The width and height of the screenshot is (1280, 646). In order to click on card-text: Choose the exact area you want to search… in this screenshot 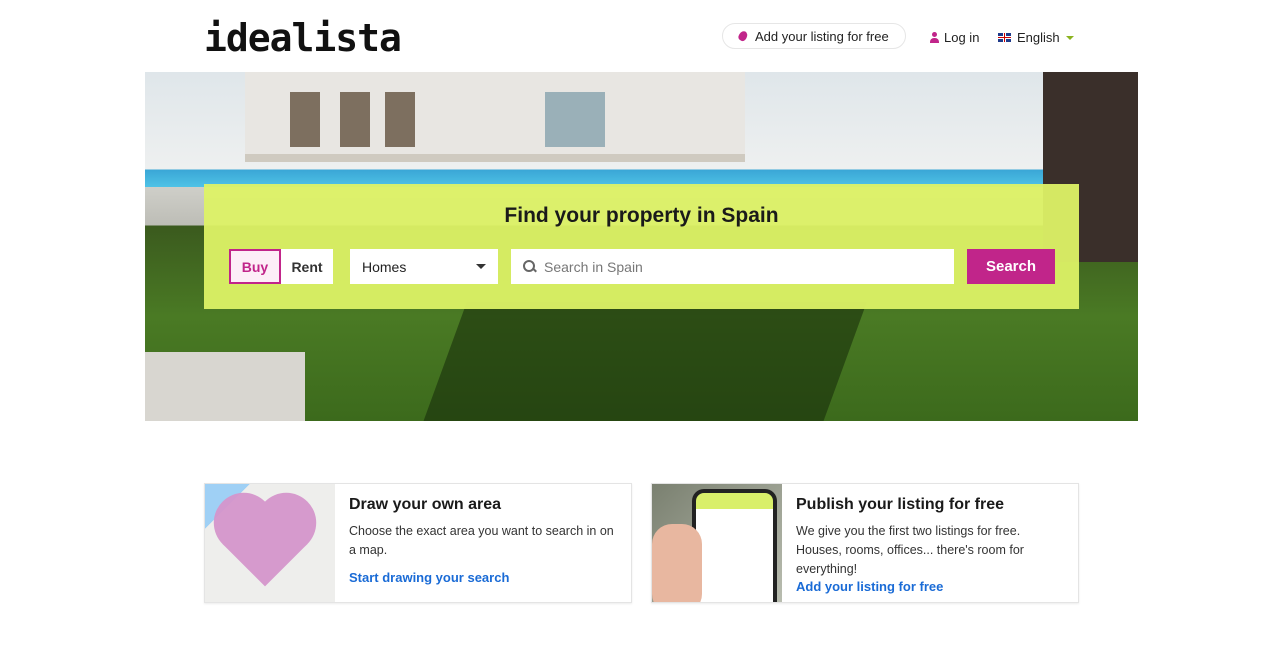, I will do `click(481, 540)`.